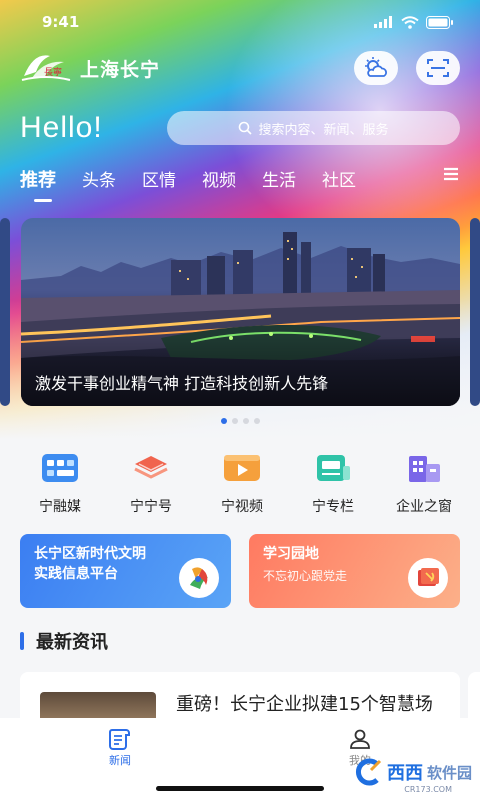 The height and width of the screenshot is (800, 480). What do you see at coordinates (125, 571) in the screenshot?
I see `civilization-platform-card: 长宁区新时代文明 实践信息平台` at bounding box center [125, 571].